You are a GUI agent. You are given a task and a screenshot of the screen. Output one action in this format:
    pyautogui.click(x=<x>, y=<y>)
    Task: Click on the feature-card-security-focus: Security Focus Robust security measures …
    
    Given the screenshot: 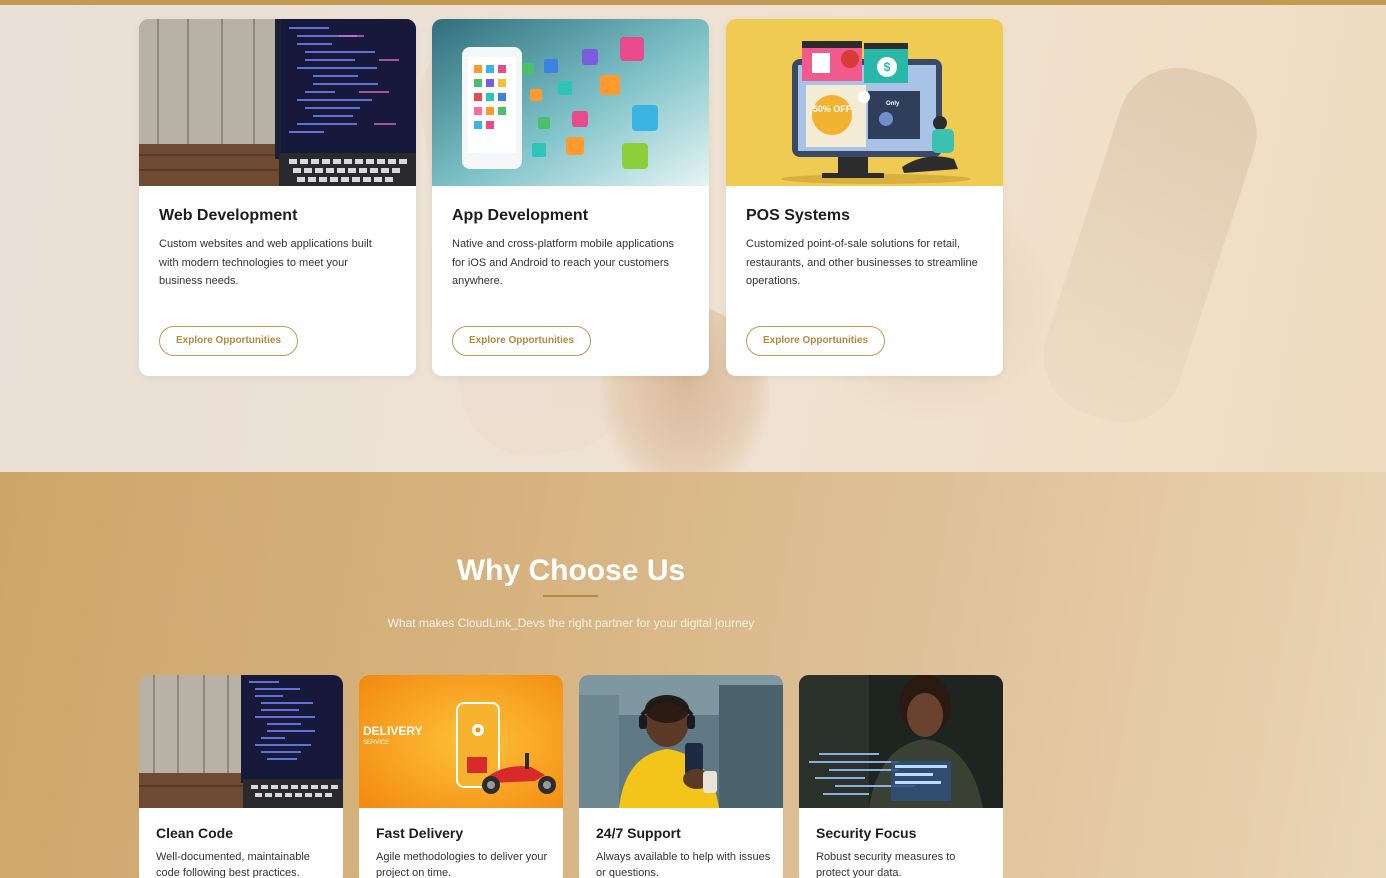 What is the action you would take?
    pyautogui.click(x=901, y=776)
    